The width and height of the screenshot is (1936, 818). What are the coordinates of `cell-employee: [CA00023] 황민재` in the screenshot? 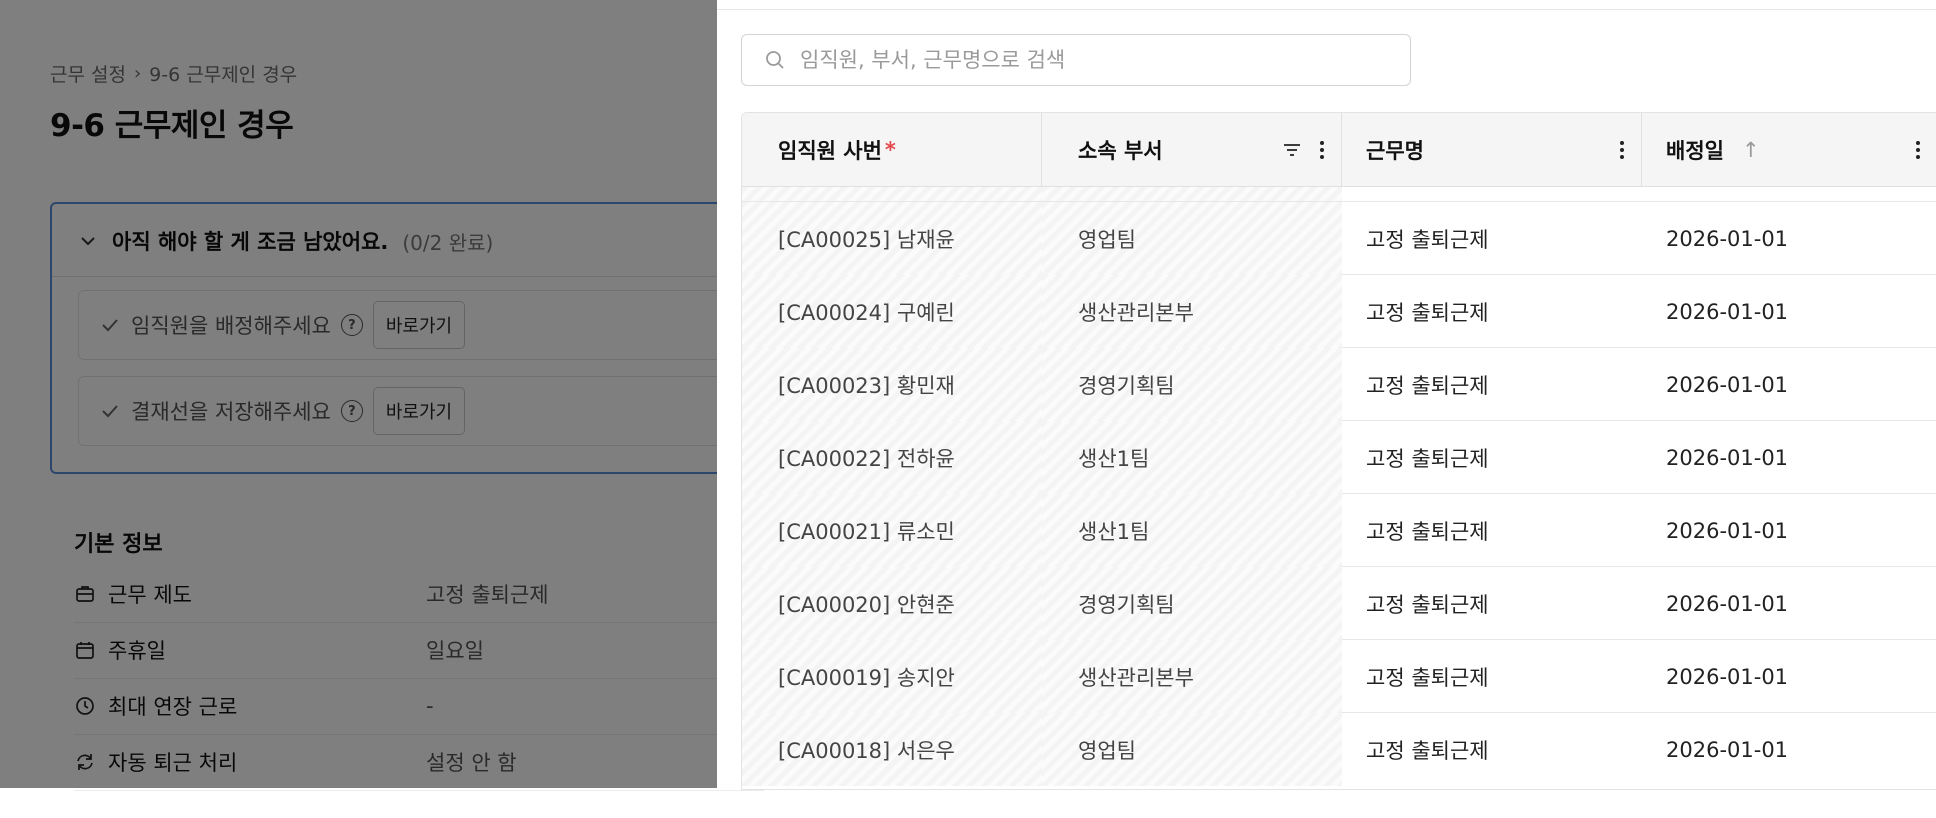 It's located at (892, 384).